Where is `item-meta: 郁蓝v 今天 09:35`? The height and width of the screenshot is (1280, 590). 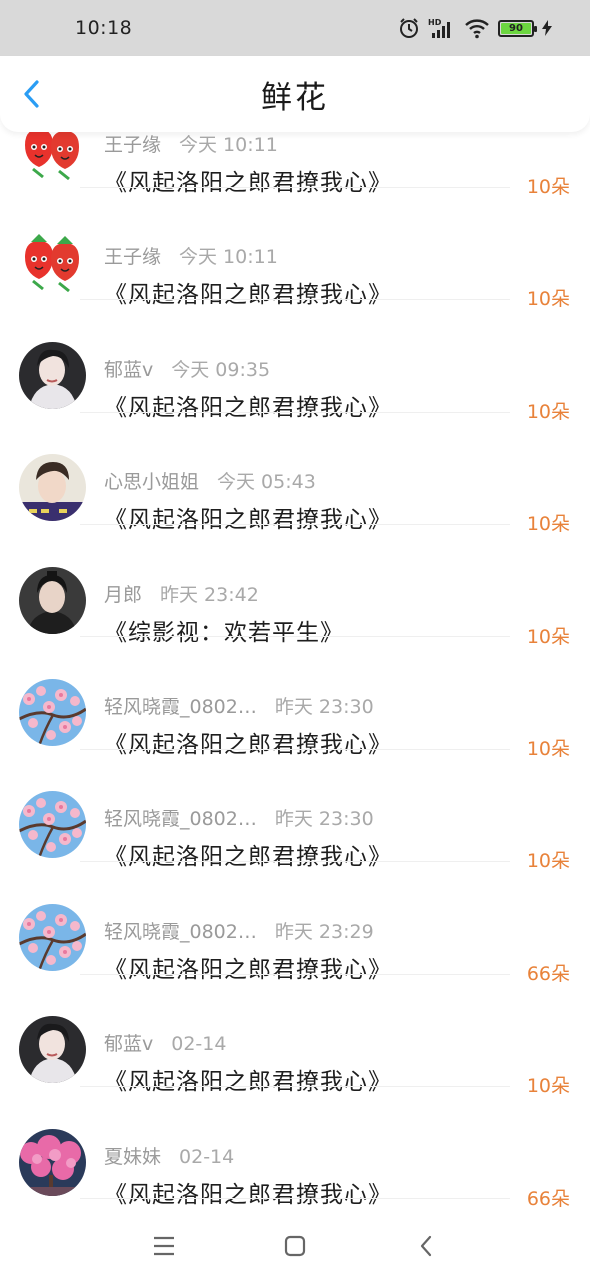
item-meta: 郁蓝v 今天 09:35 is located at coordinates (187, 368).